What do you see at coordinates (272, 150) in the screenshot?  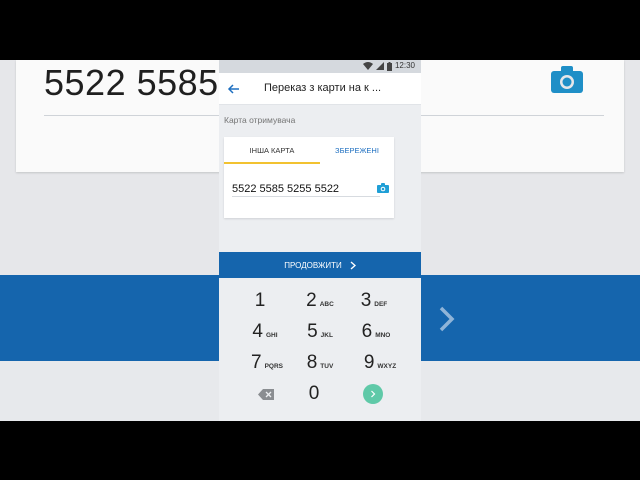 I see `tab-other-card: ІНША КАРТА` at bounding box center [272, 150].